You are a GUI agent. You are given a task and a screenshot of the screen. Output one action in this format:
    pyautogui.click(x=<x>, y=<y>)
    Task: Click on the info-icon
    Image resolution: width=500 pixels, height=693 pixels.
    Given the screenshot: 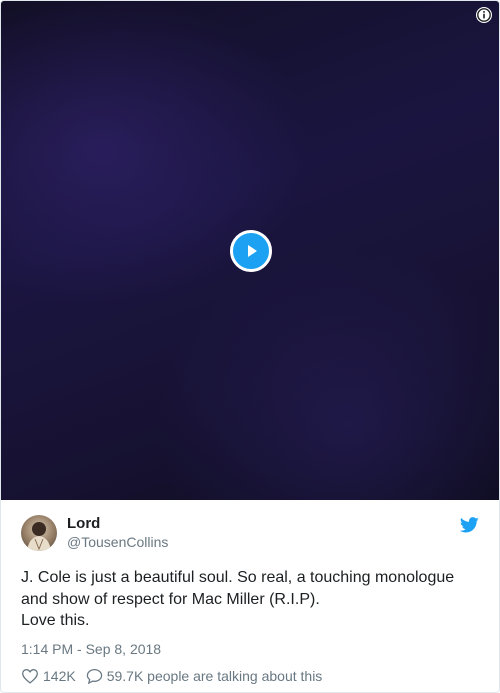 What is the action you would take?
    pyautogui.click(x=484, y=15)
    